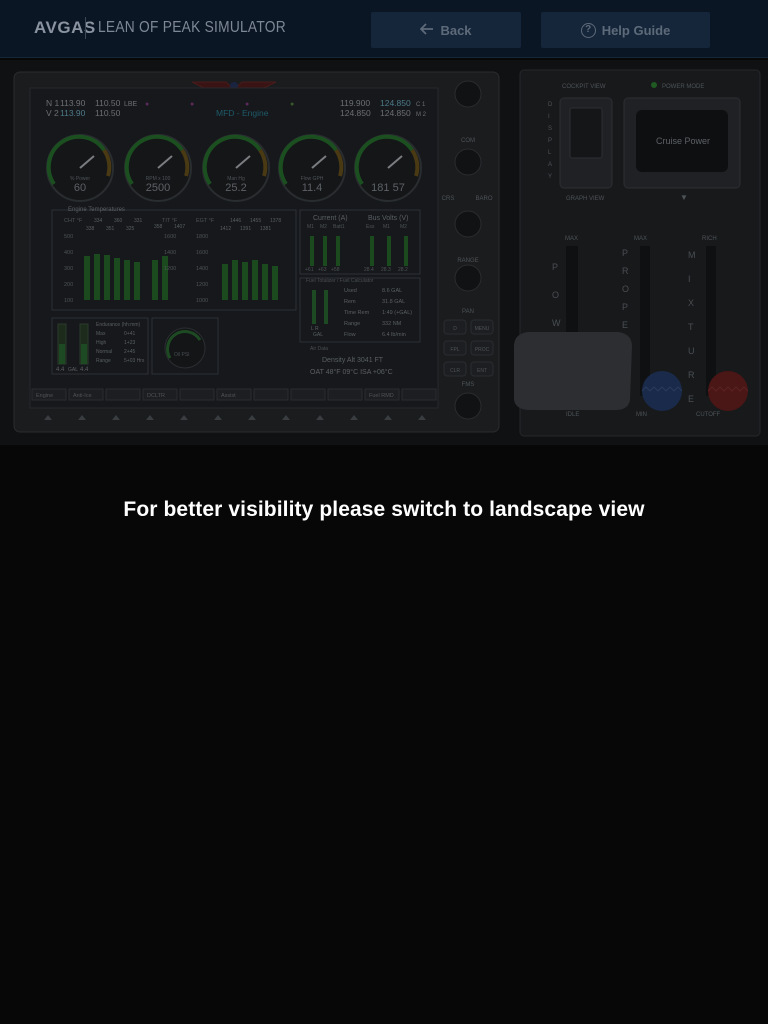  Describe the element at coordinates (65, 27) in the screenshot. I see `avgas-logo: AVGAS` at that location.